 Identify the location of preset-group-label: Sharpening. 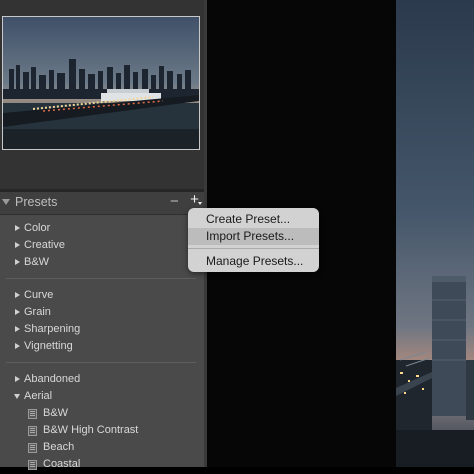
(52, 329).